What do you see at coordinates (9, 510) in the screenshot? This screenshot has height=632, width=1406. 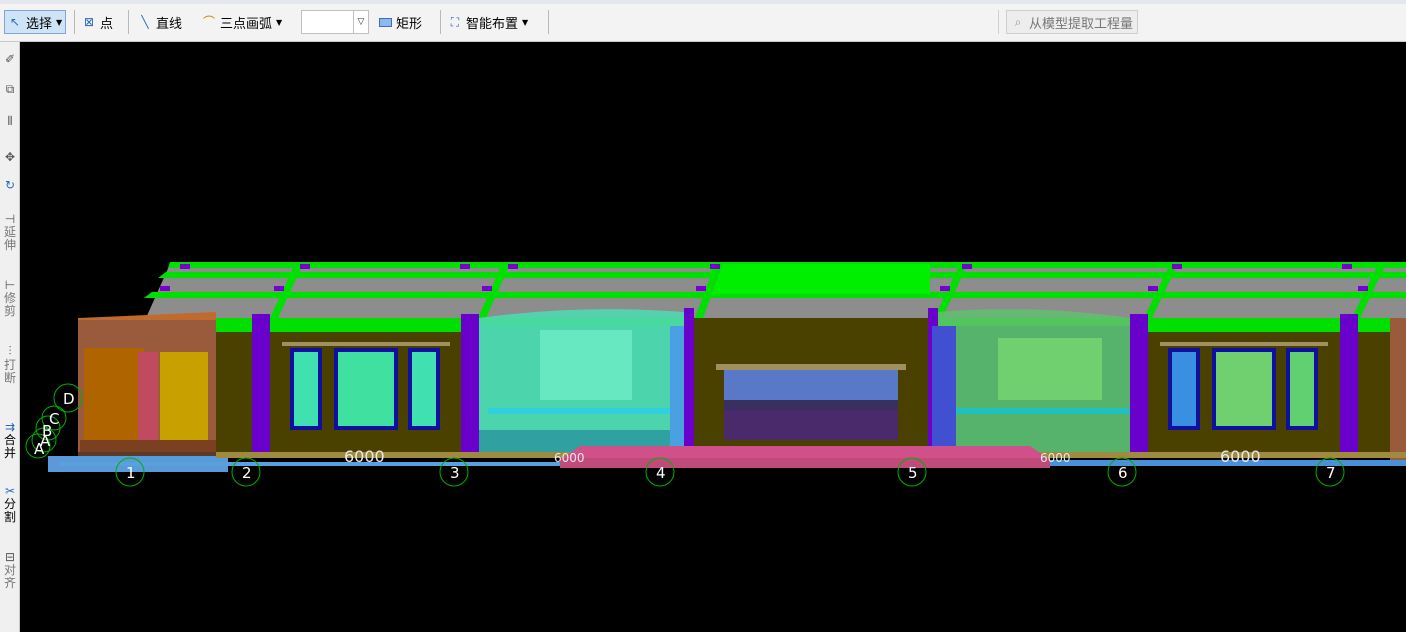 I see `split-label: 分割` at bounding box center [9, 510].